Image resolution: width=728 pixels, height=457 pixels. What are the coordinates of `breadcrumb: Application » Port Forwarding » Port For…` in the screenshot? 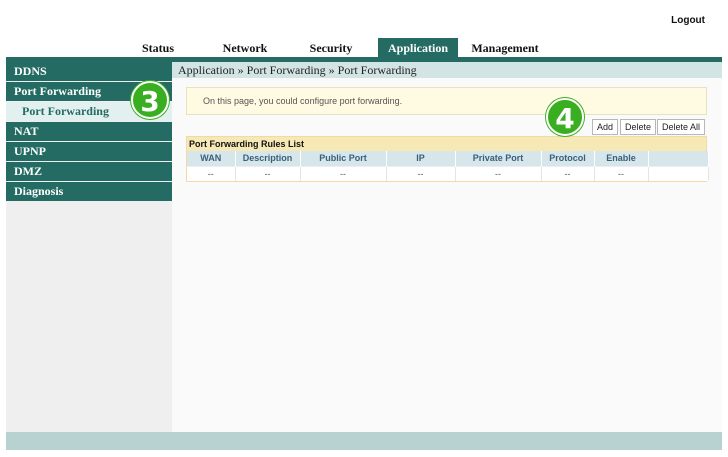 It's located at (447, 70).